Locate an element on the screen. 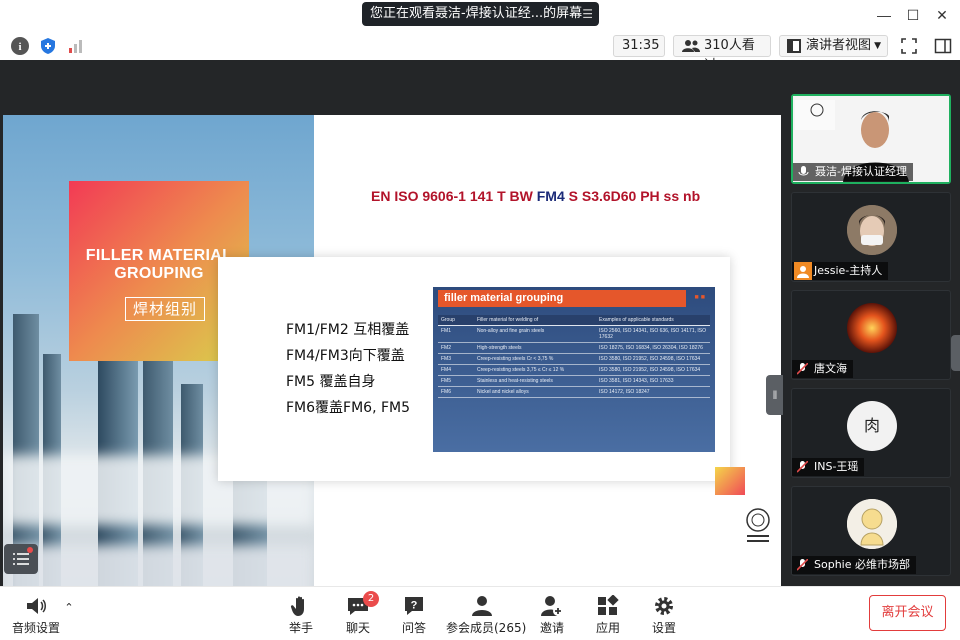  minimize-icon: — is located at coordinates (884, 15).